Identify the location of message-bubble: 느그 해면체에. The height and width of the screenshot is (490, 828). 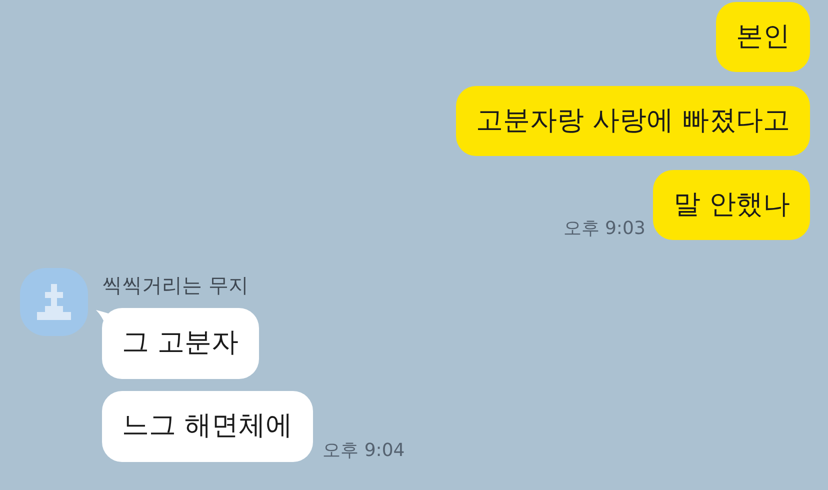
(207, 426).